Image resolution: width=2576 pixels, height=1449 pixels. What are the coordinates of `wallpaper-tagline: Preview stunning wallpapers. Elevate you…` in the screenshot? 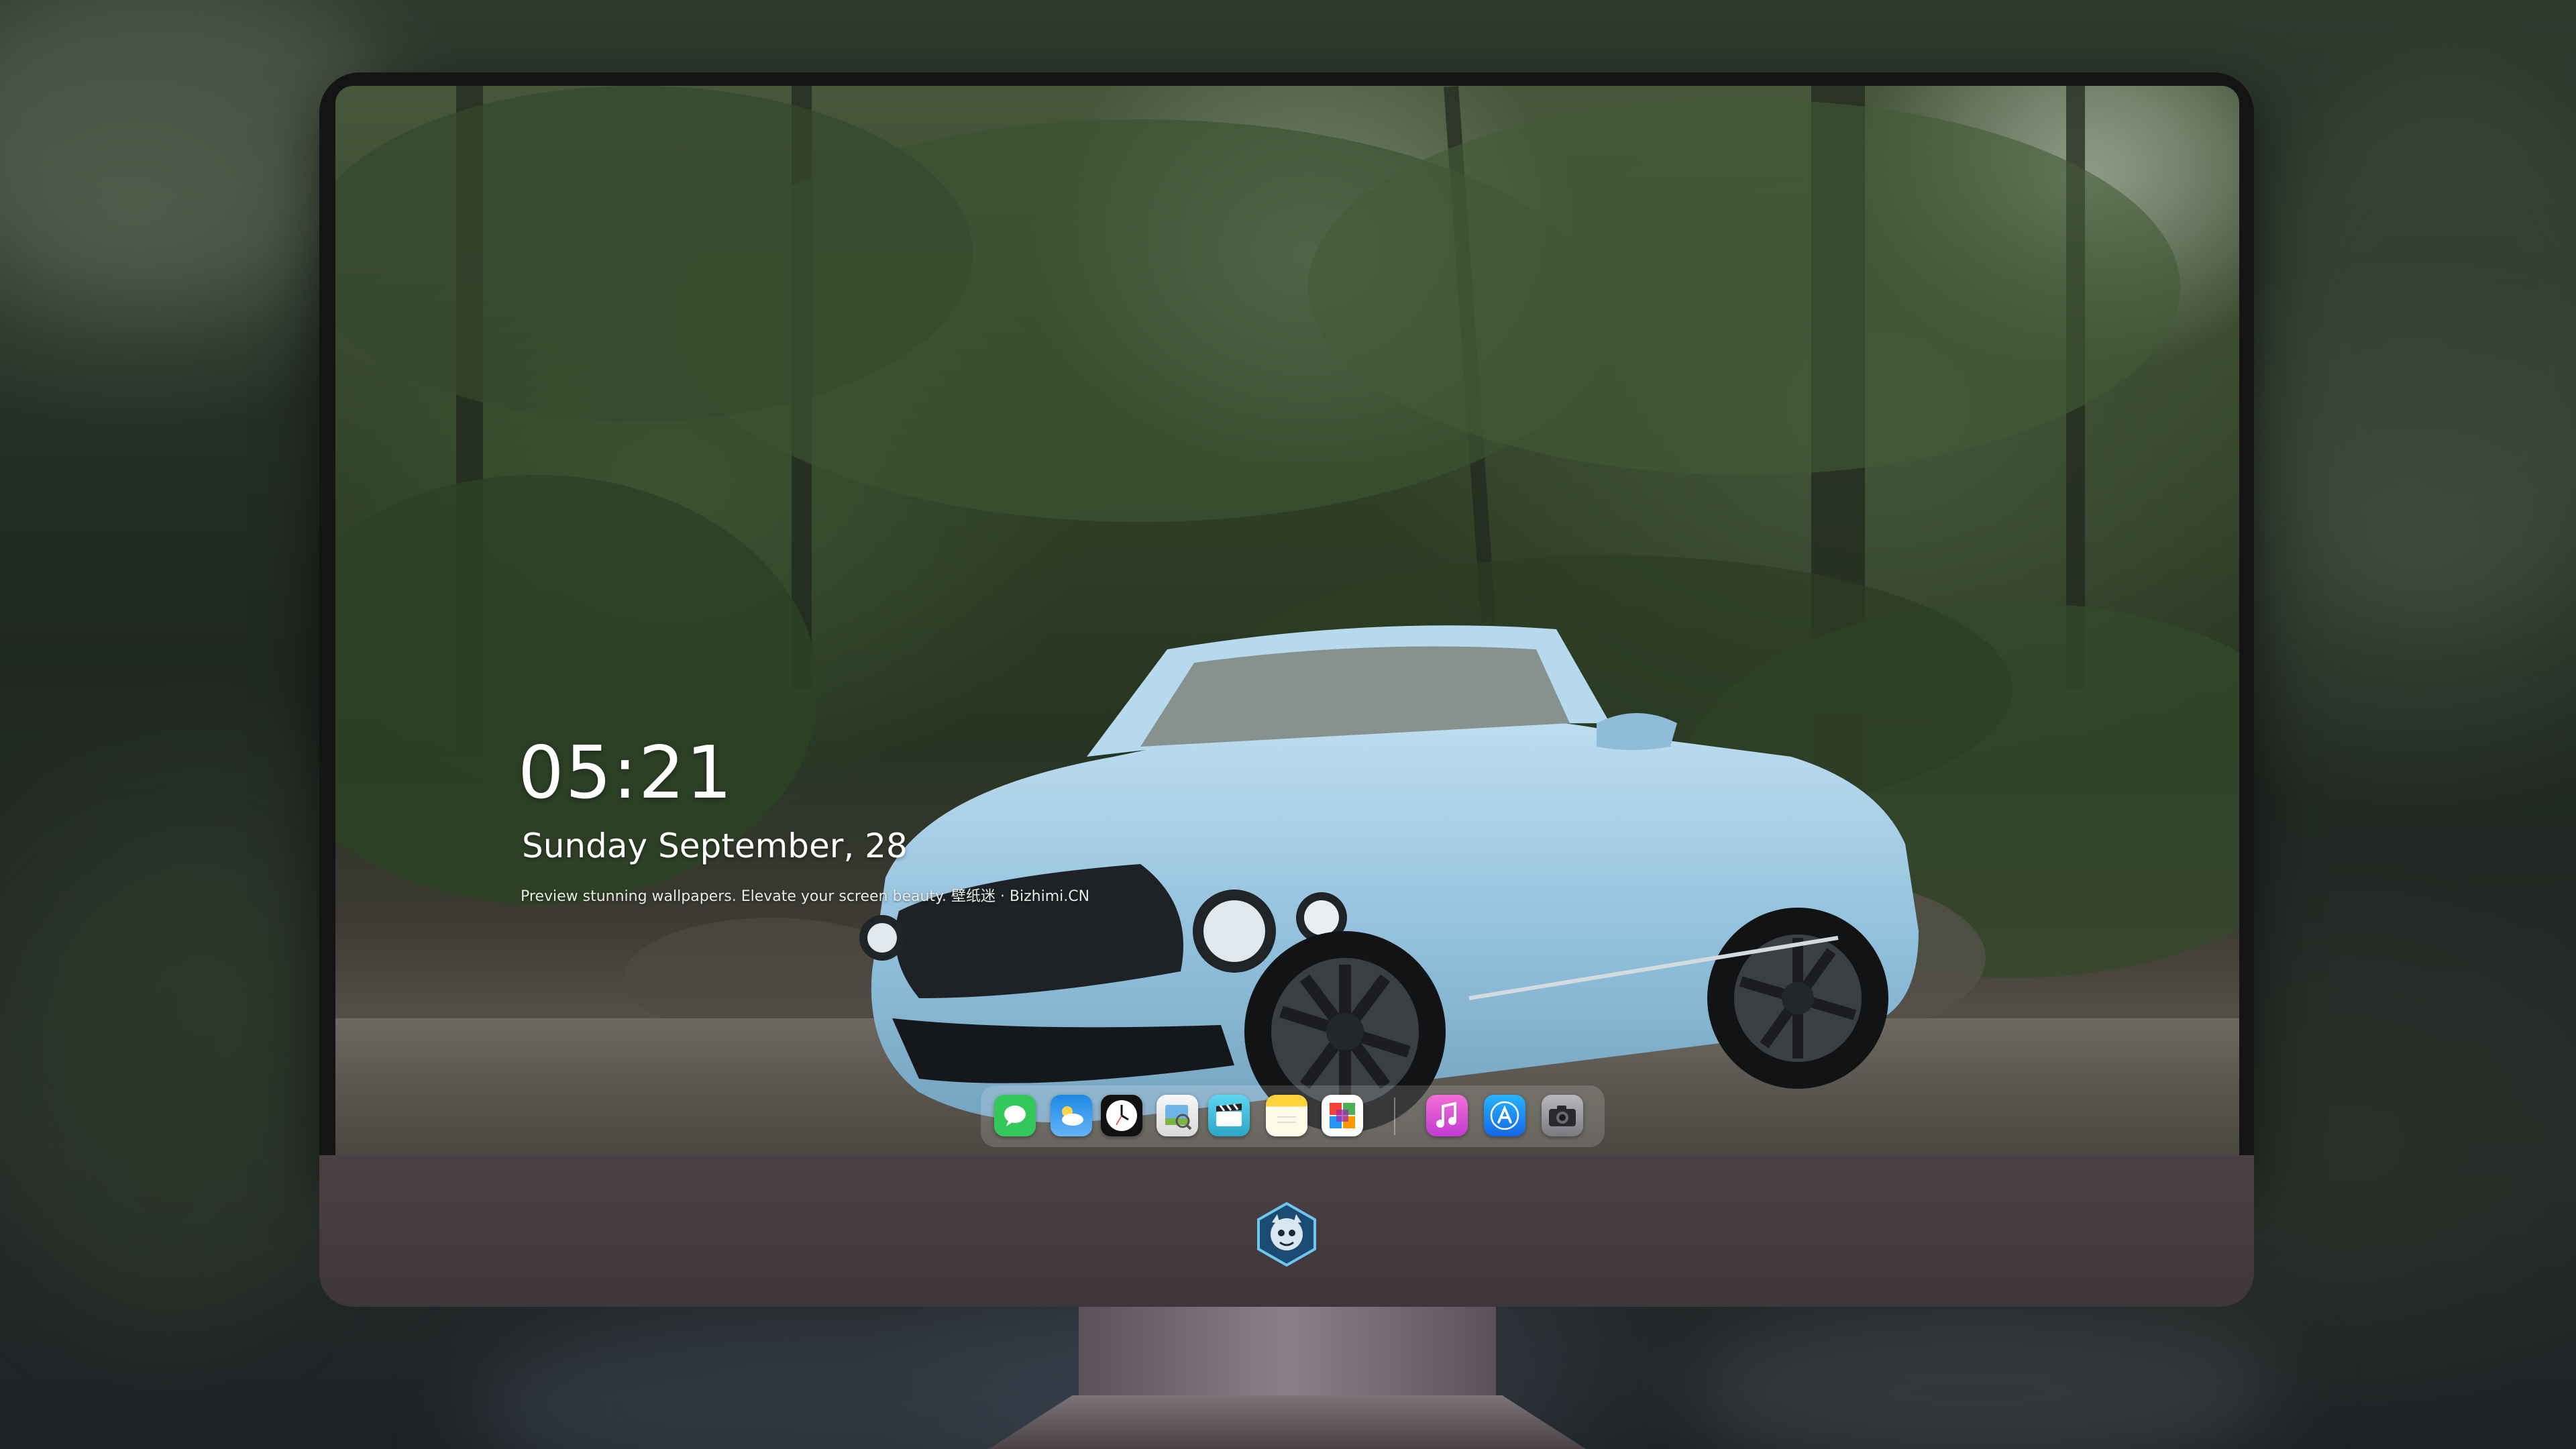 It's located at (805, 896).